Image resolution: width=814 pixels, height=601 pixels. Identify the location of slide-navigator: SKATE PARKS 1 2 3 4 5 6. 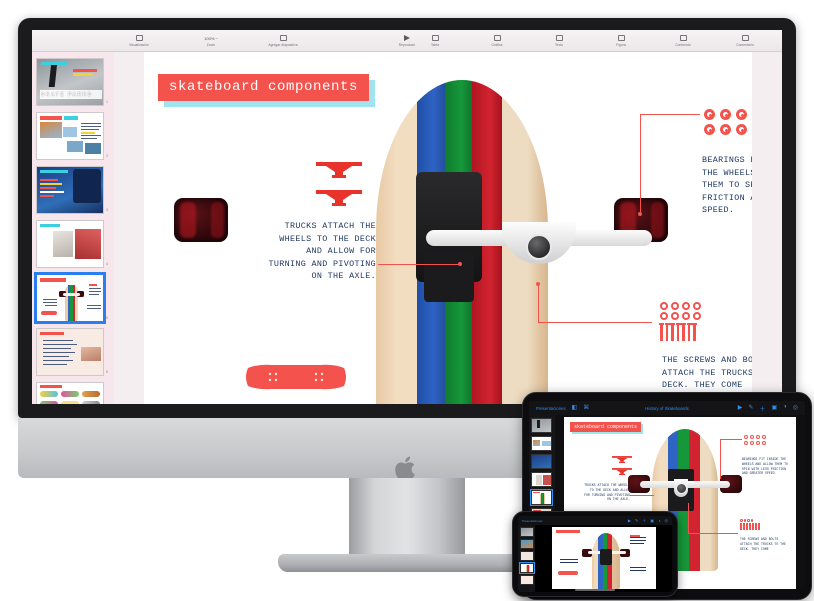
(73, 228).